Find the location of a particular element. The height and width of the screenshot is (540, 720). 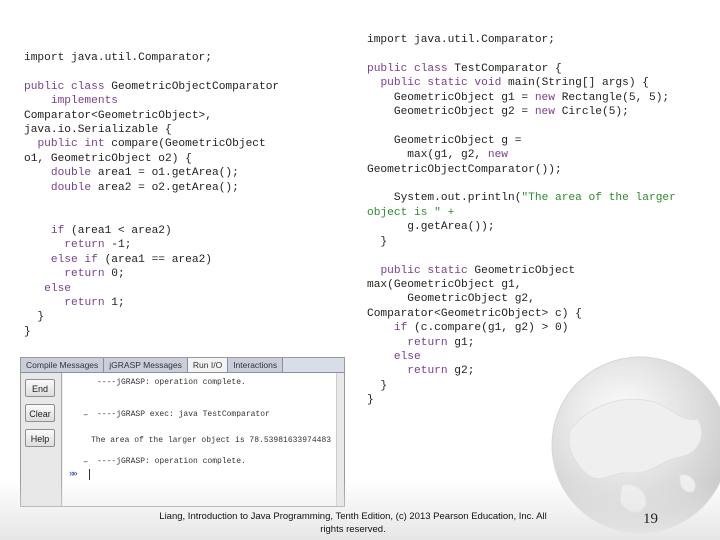

code-line: public static void main(String[] args) { is located at coordinates (508, 83).